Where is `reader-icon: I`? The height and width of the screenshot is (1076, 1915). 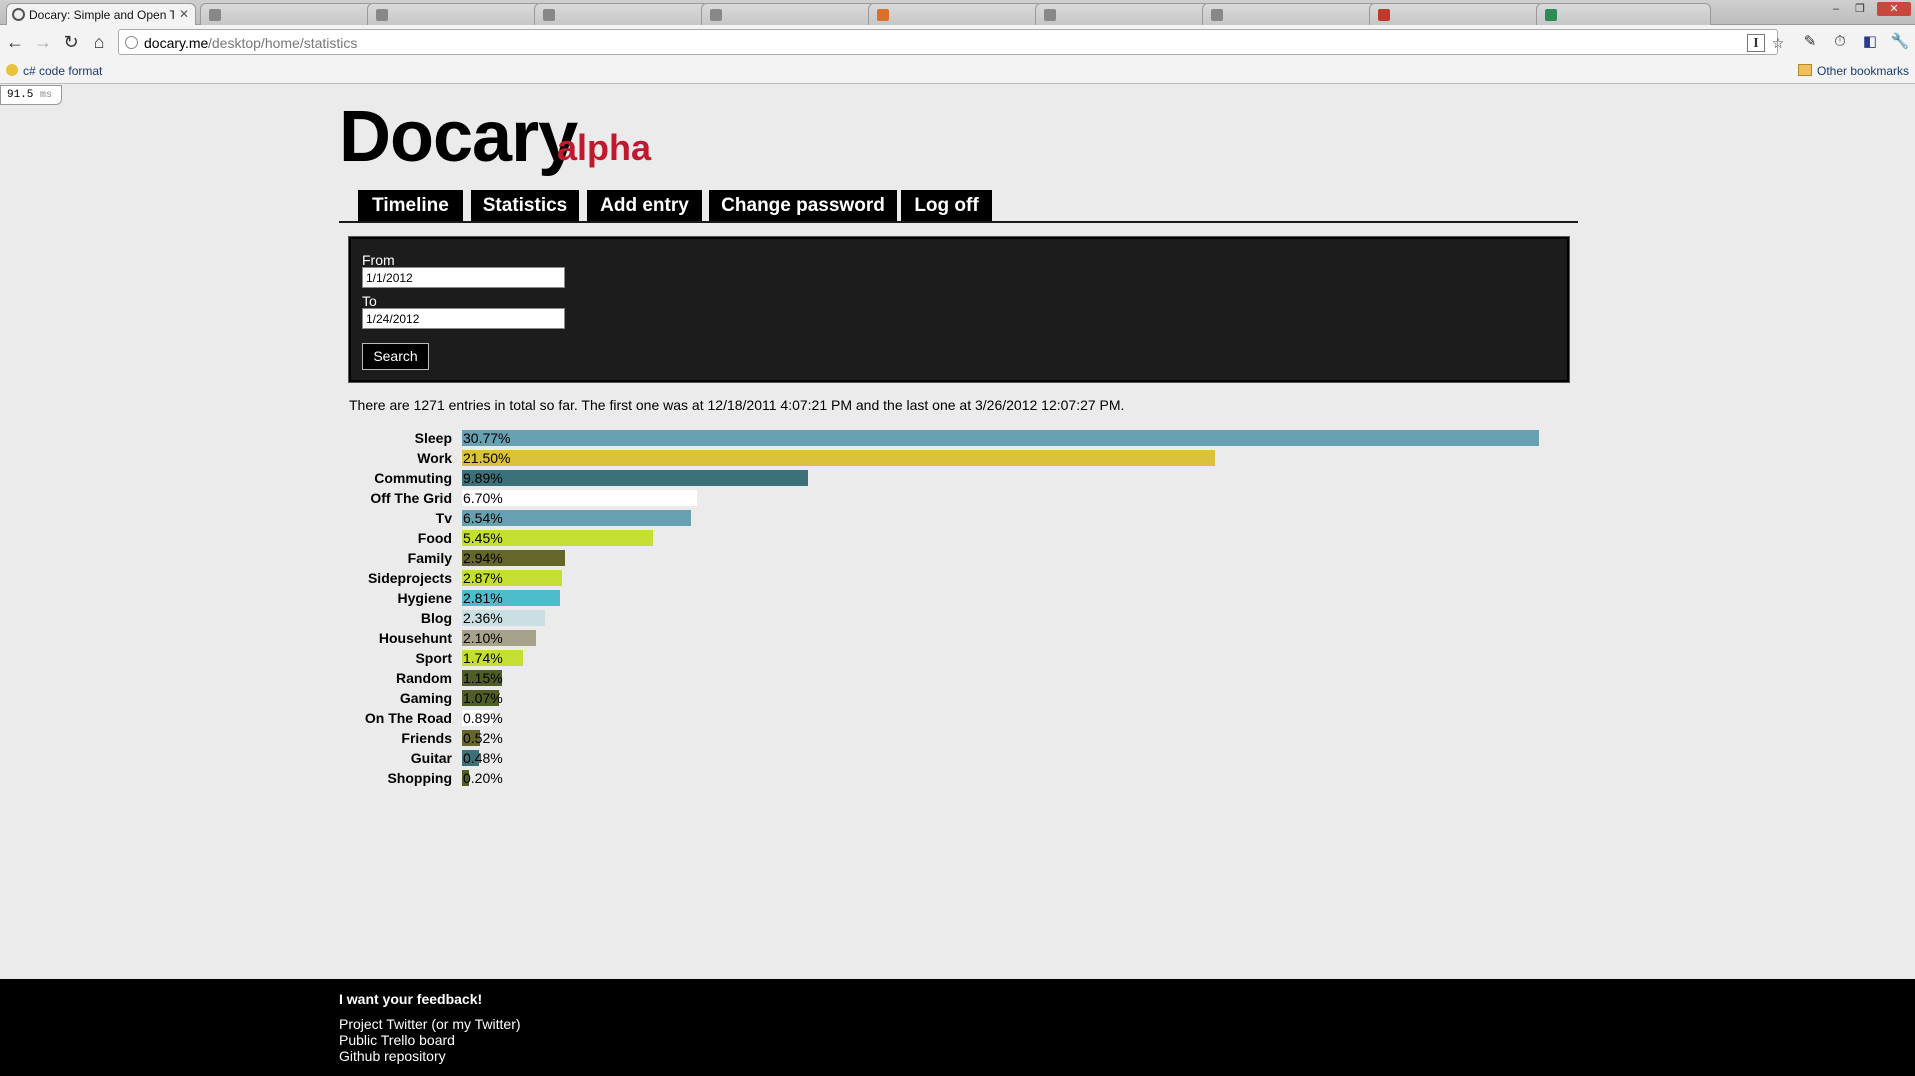 reader-icon: I is located at coordinates (1756, 43).